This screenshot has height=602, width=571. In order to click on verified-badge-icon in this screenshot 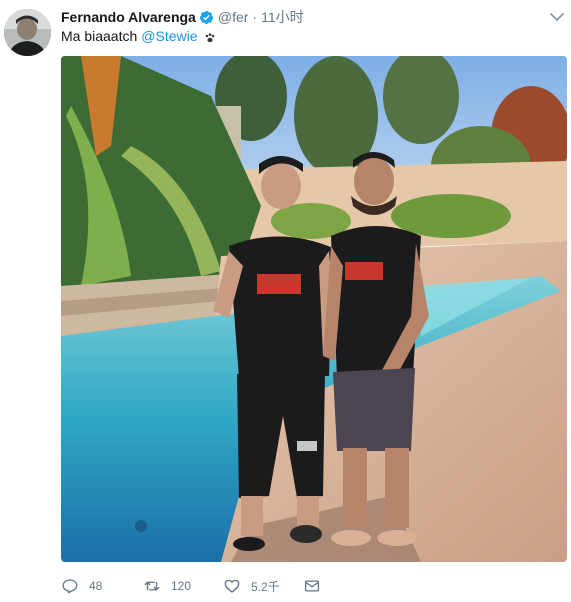, I will do `click(206, 17)`.